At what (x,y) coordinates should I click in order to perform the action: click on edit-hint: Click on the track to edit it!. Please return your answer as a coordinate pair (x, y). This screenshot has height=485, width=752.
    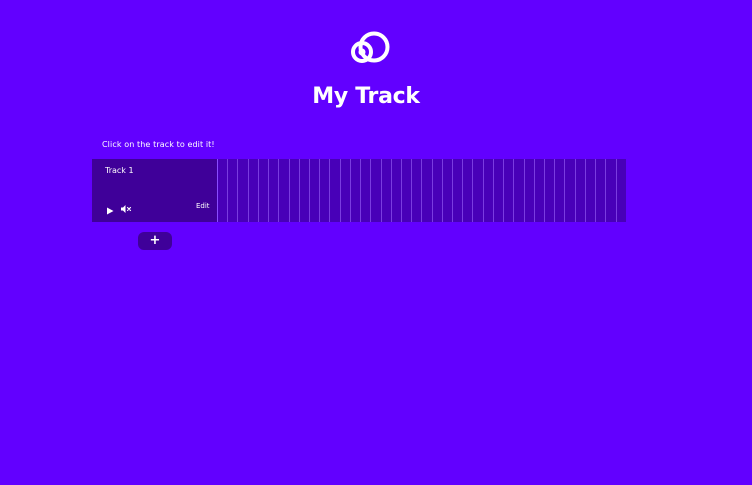
    Looking at the image, I should click on (158, 144).